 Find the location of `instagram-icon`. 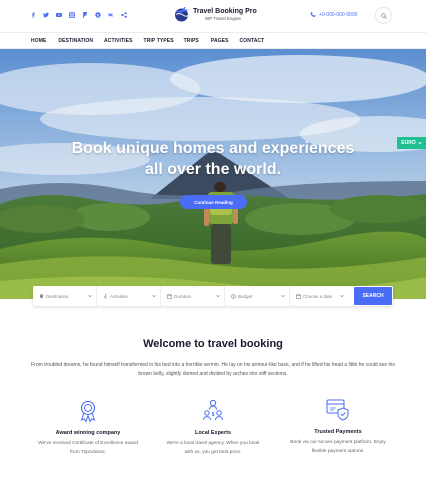

instagram-icon is located at coordinates (72, 15).